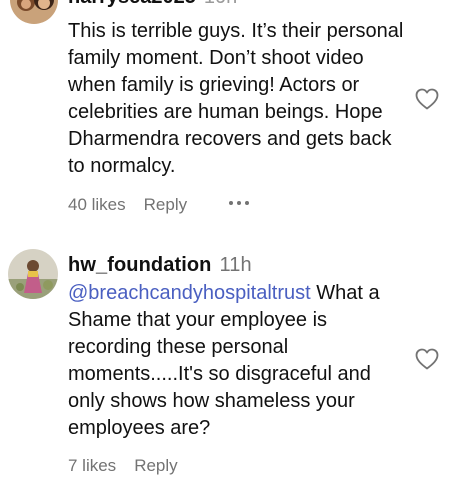 The image size is (461, 494). Describe the element at coordinates (160, 265) in the screenshot. I see `comment-username: hw_foundation 11h` at that location.